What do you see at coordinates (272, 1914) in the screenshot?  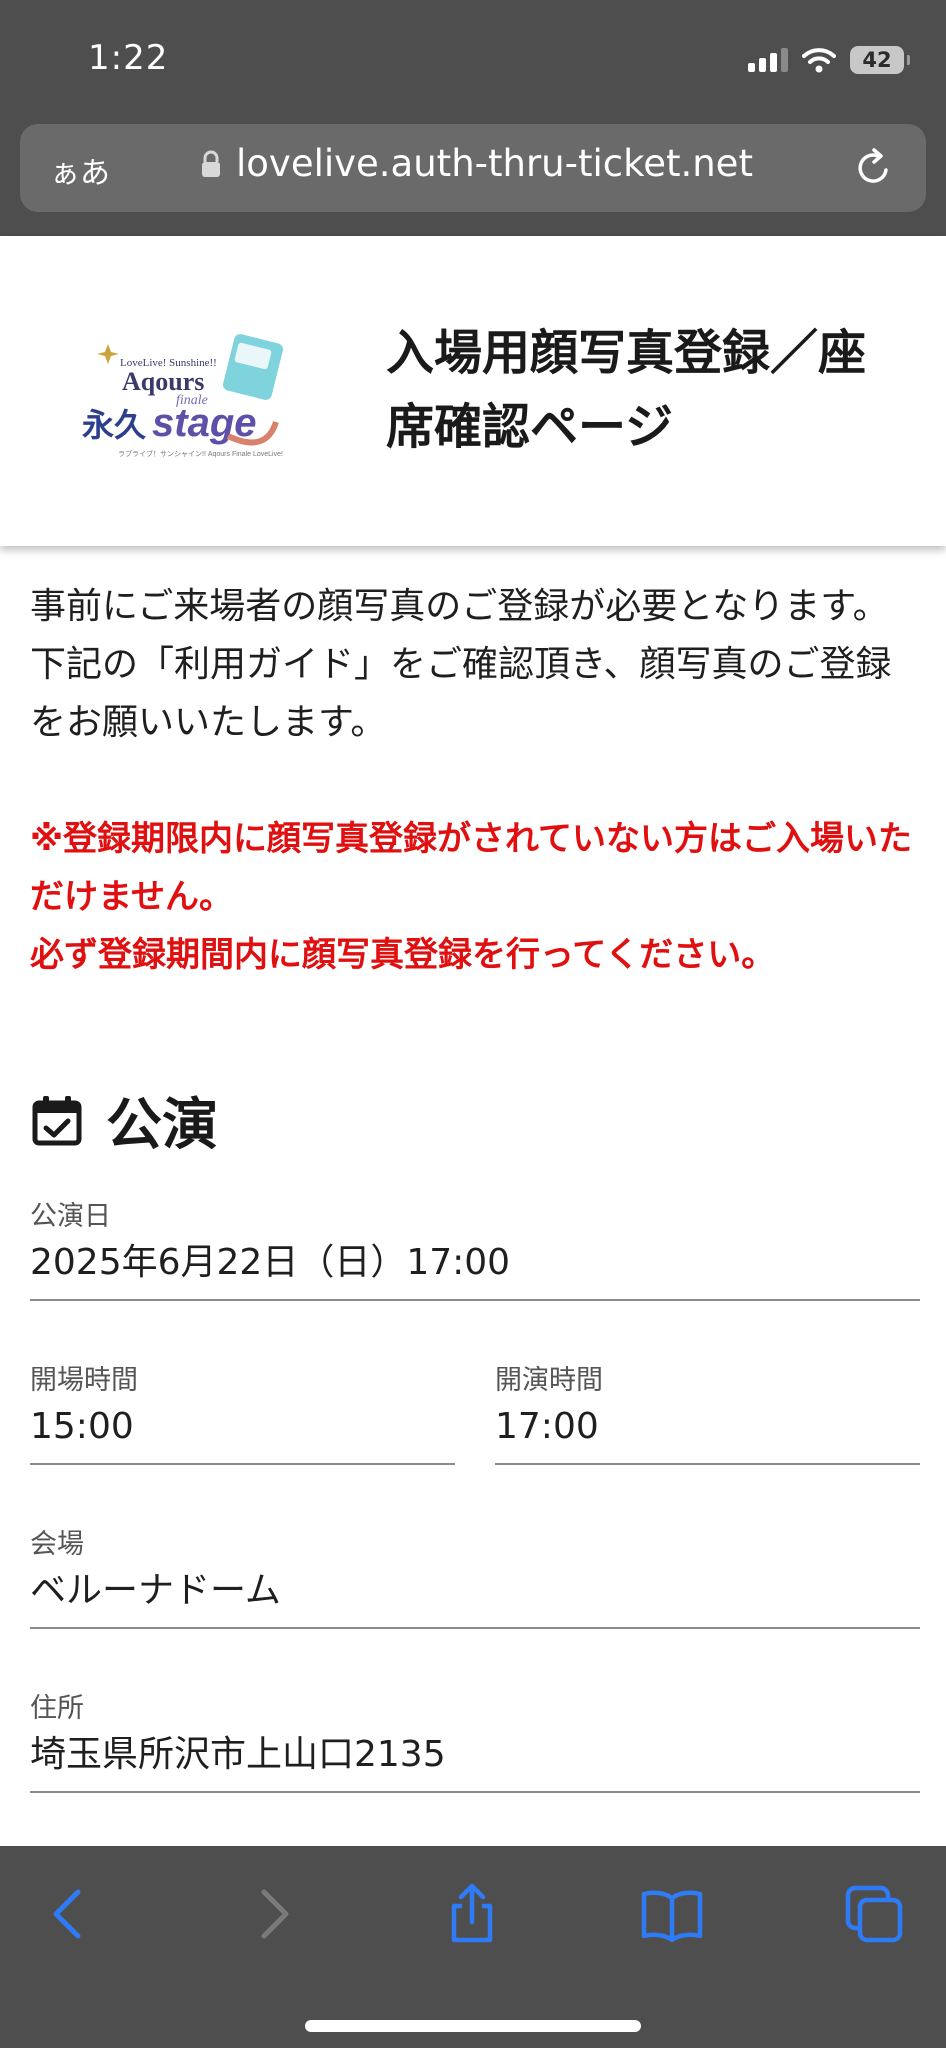 I see `forward-icon` at bounding box center [272, 1914].